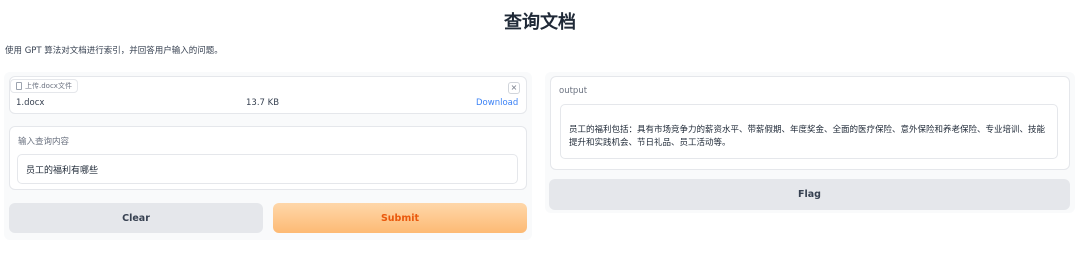  Describe the element at coordinates (30, 103) in the screenshot. I see `file-name: 1.docx` at that location.